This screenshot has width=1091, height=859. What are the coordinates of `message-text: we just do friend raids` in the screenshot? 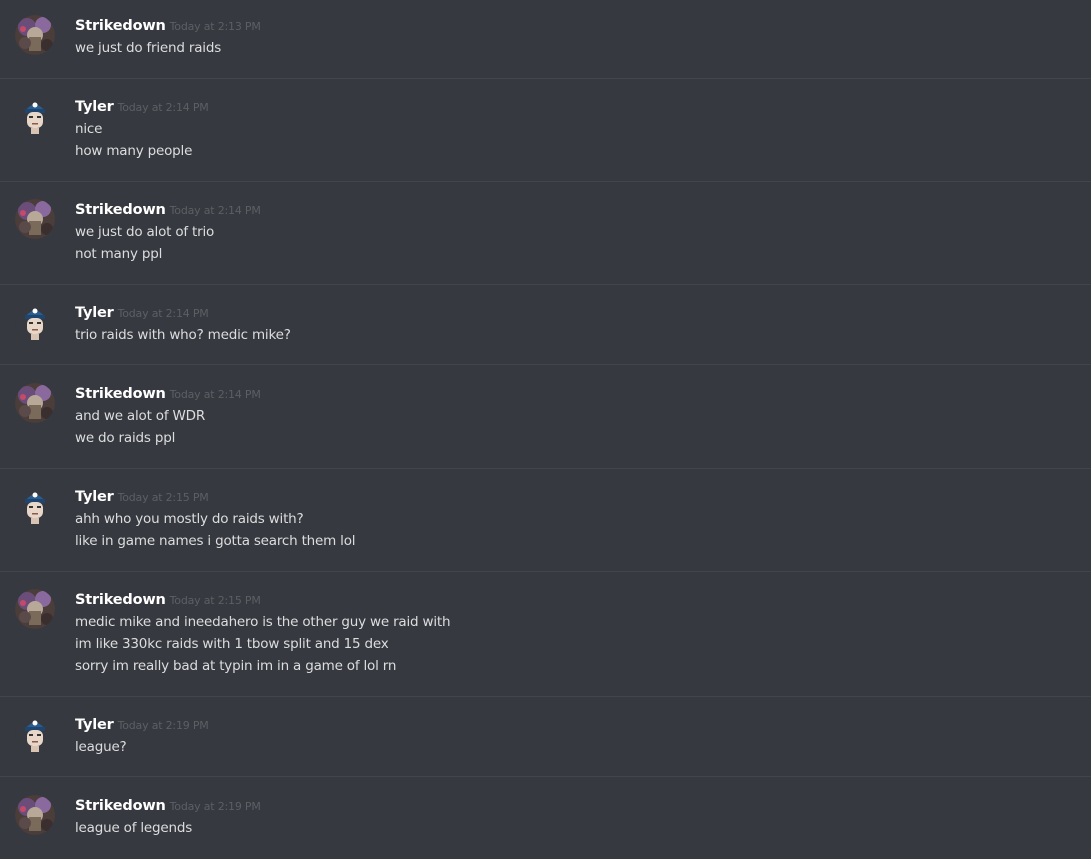 It's located at (148, 48).